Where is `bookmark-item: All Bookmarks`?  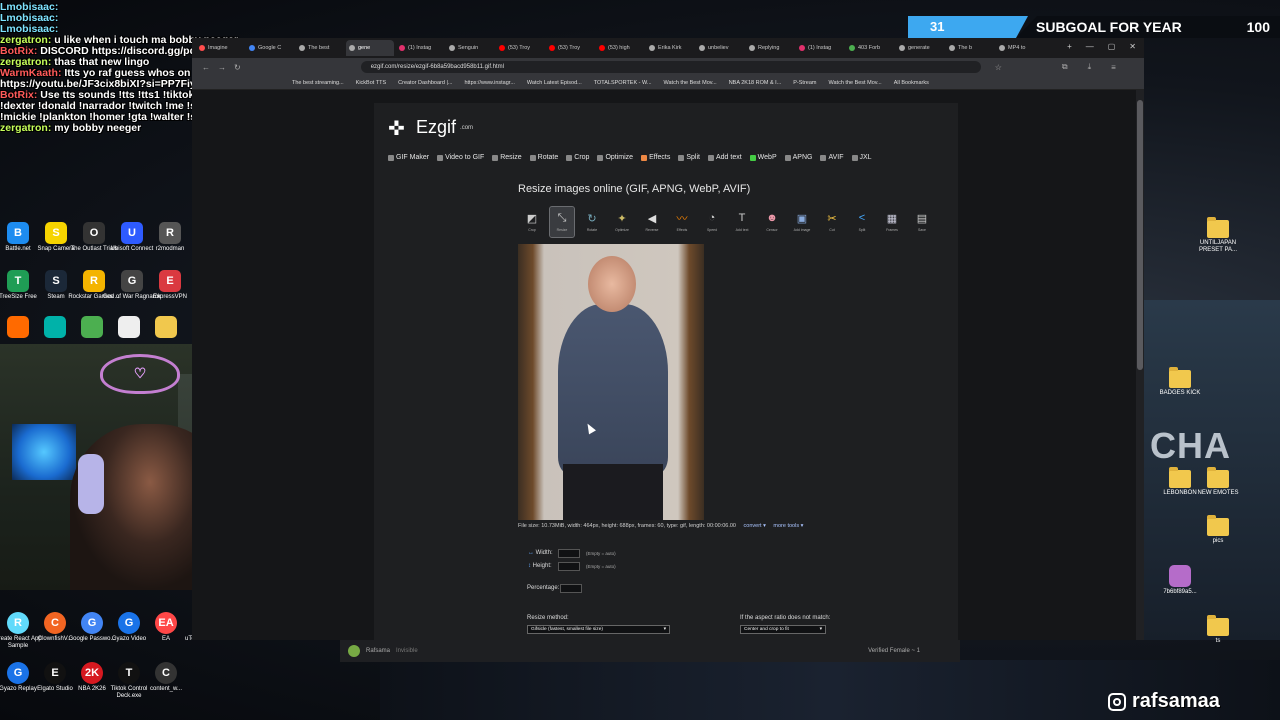
bookmark-item: All Bookmarks is located at coordinates (911, 83).